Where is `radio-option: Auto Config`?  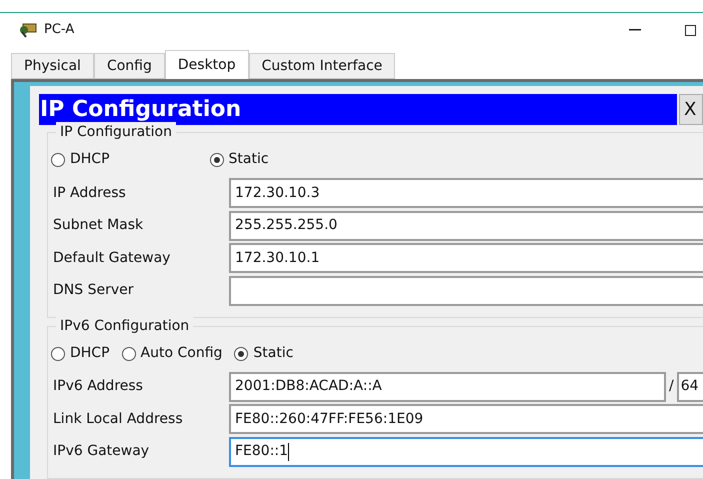 radio-option: Auto Config is located at coordinates (172, 353).